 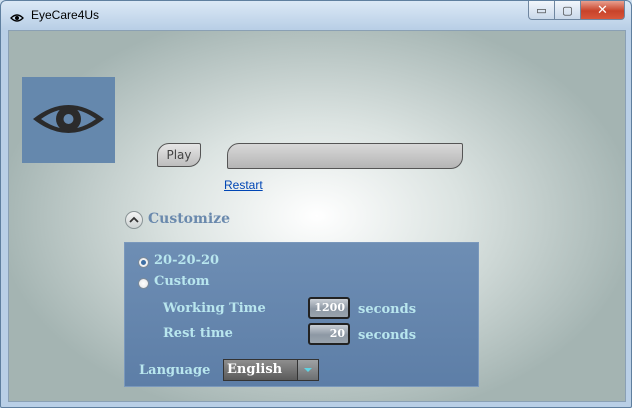 I want to click on working-time-unit: seconds, so click(x=387, y=309).